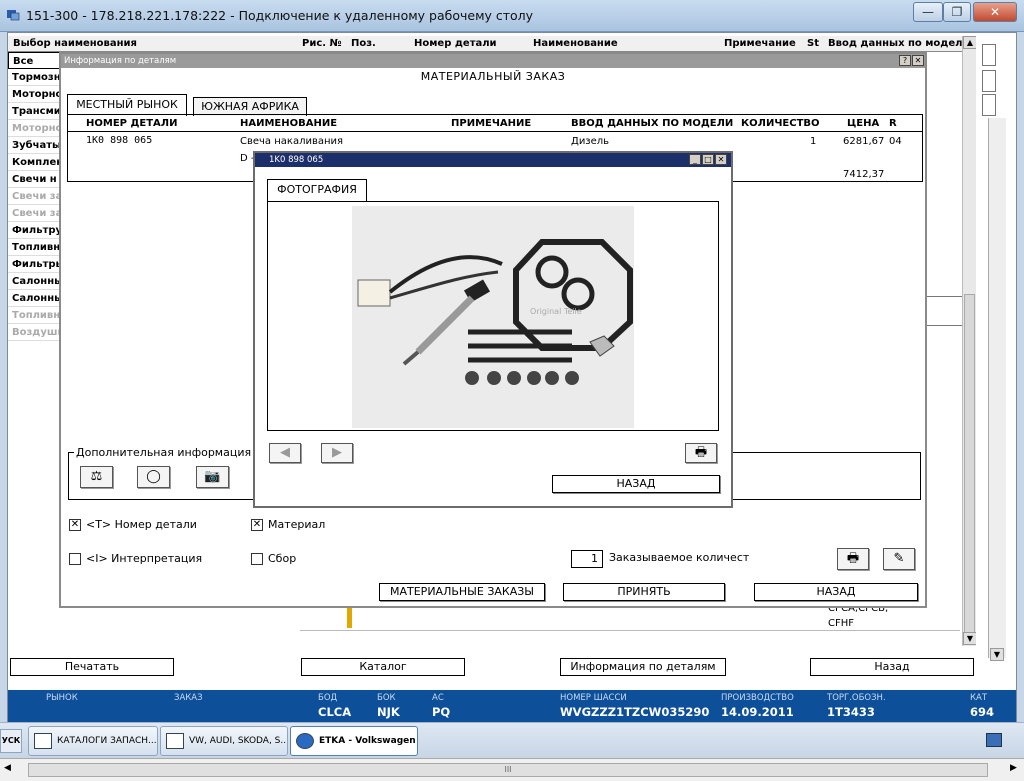 The width and height of the screenshot is (1024, 781). Describe the element at coordinates (679, 557) in the screenshot. I see `order-qty-label: Заказываемое количест` at that location.